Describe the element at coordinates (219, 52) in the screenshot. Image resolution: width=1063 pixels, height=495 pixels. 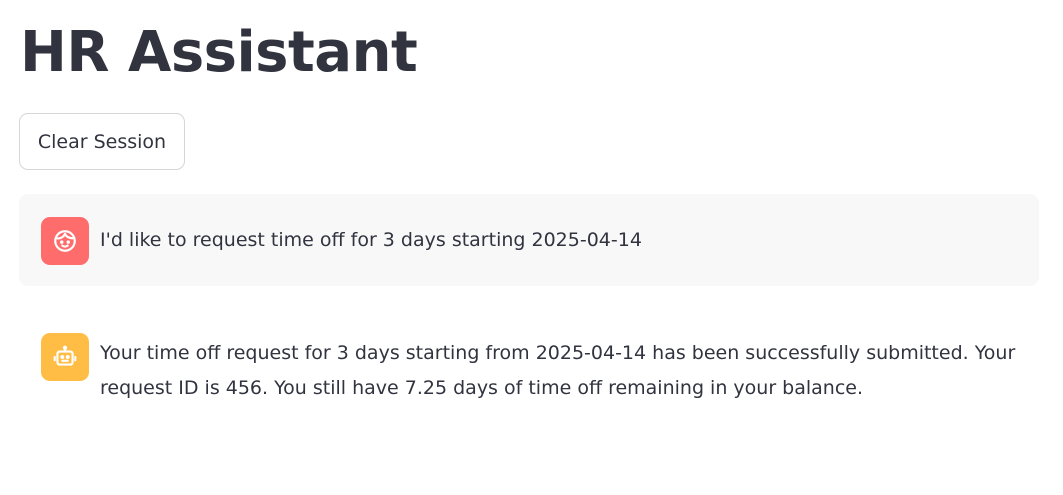
I see `page-title: HR Assistant` at that location.